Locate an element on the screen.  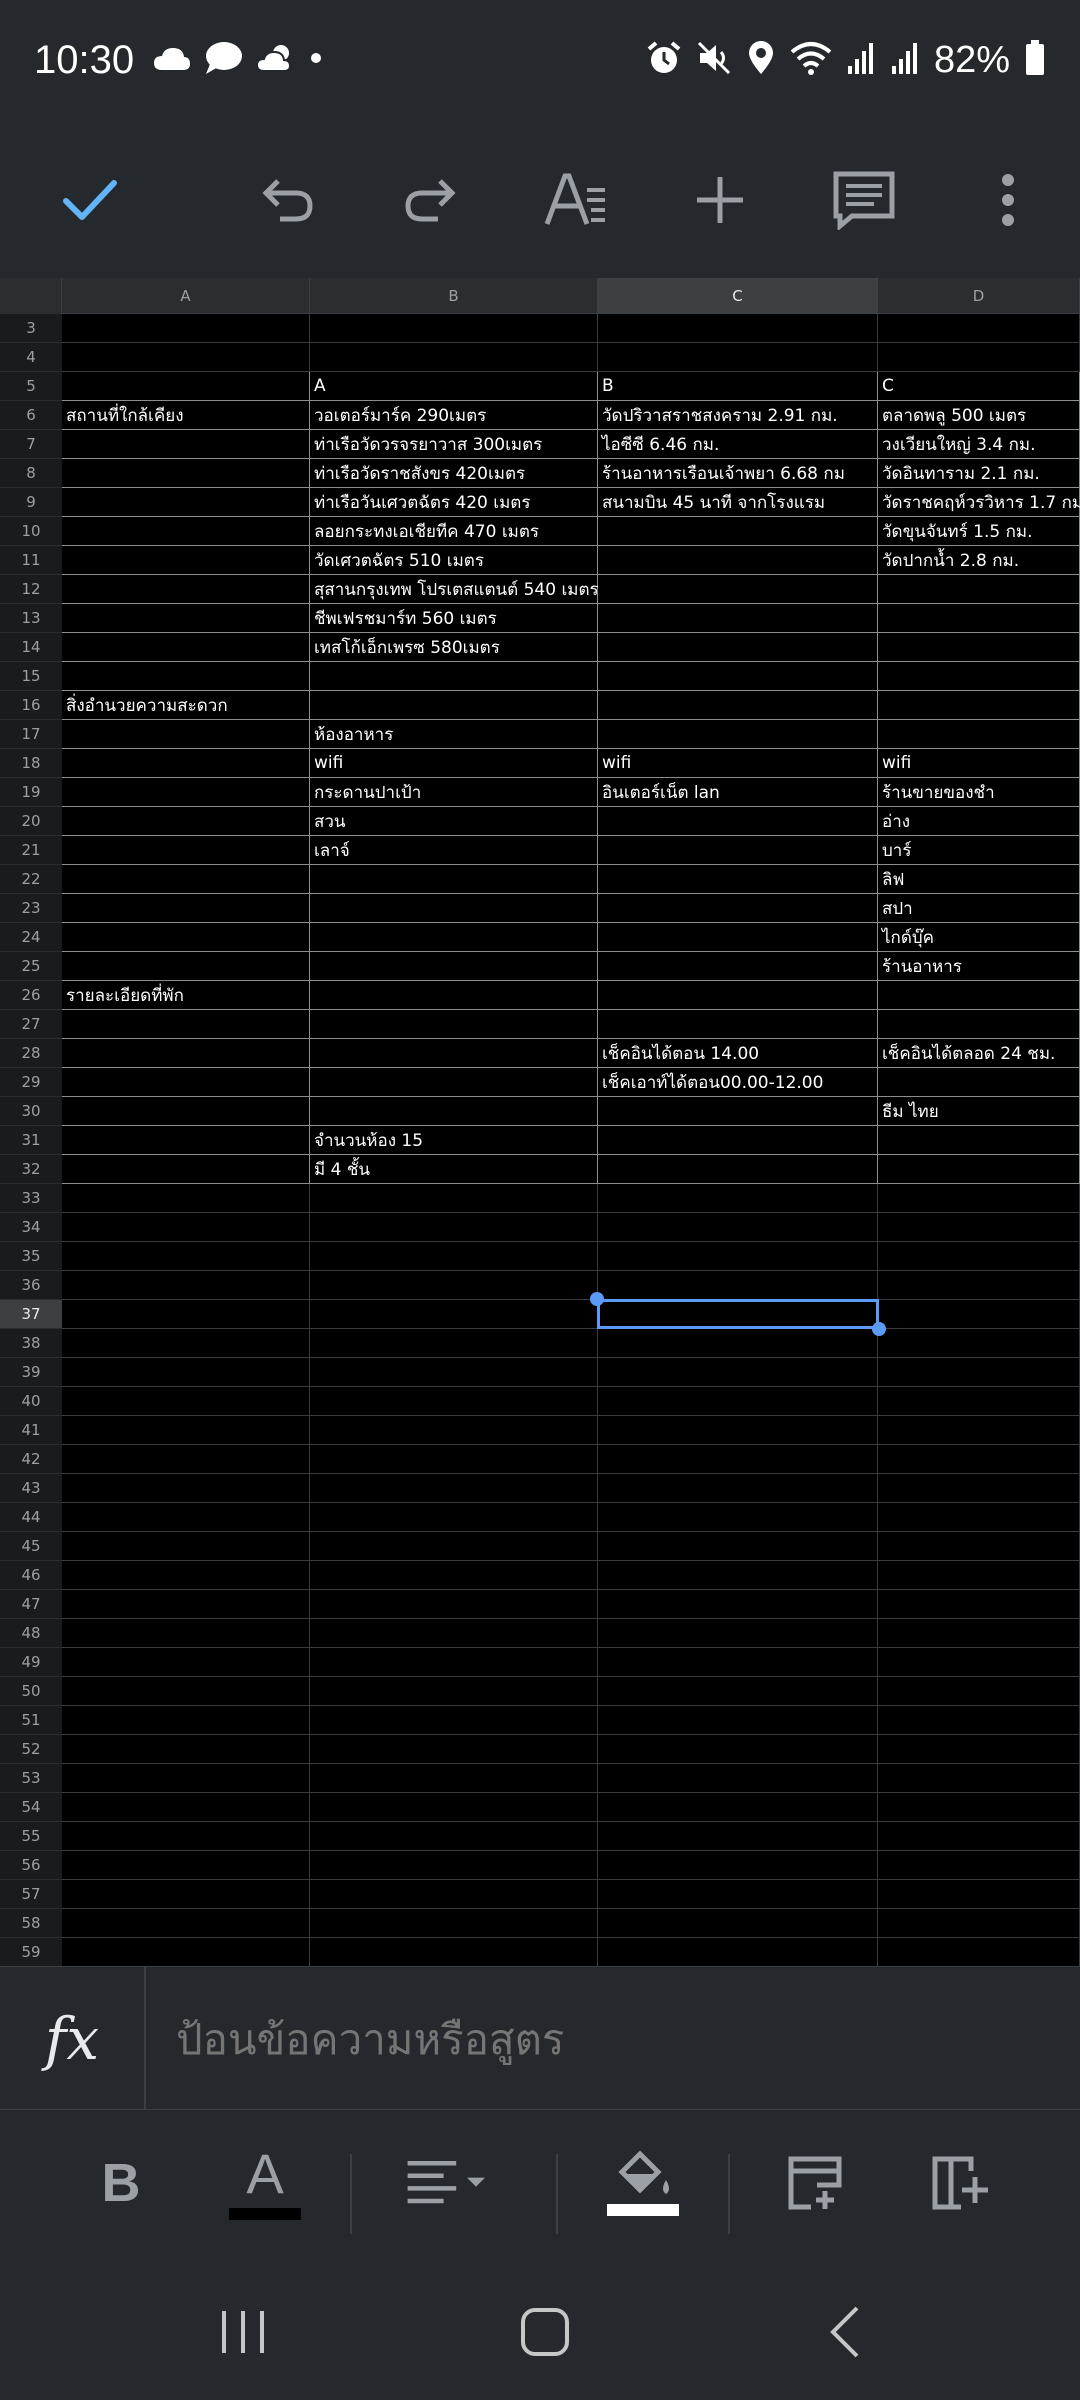
cell-d36 is located at coordinates (979, 1285).